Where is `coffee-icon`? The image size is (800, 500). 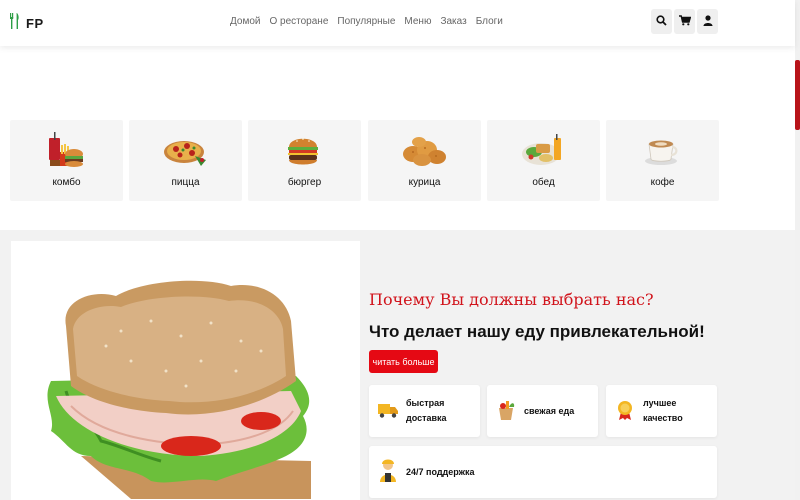
coffee-icon is located at coordinates (661, 152).